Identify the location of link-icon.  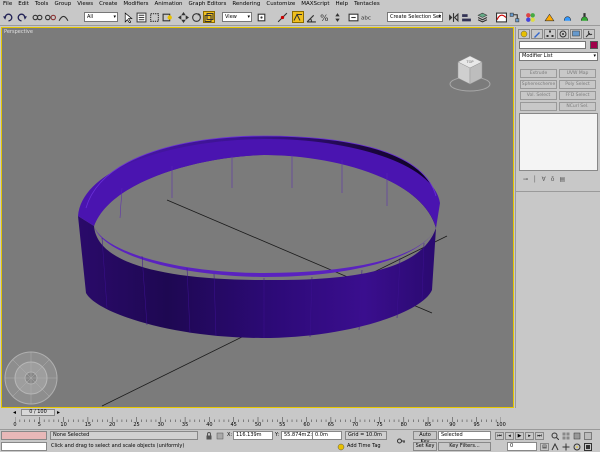
(37, 17).